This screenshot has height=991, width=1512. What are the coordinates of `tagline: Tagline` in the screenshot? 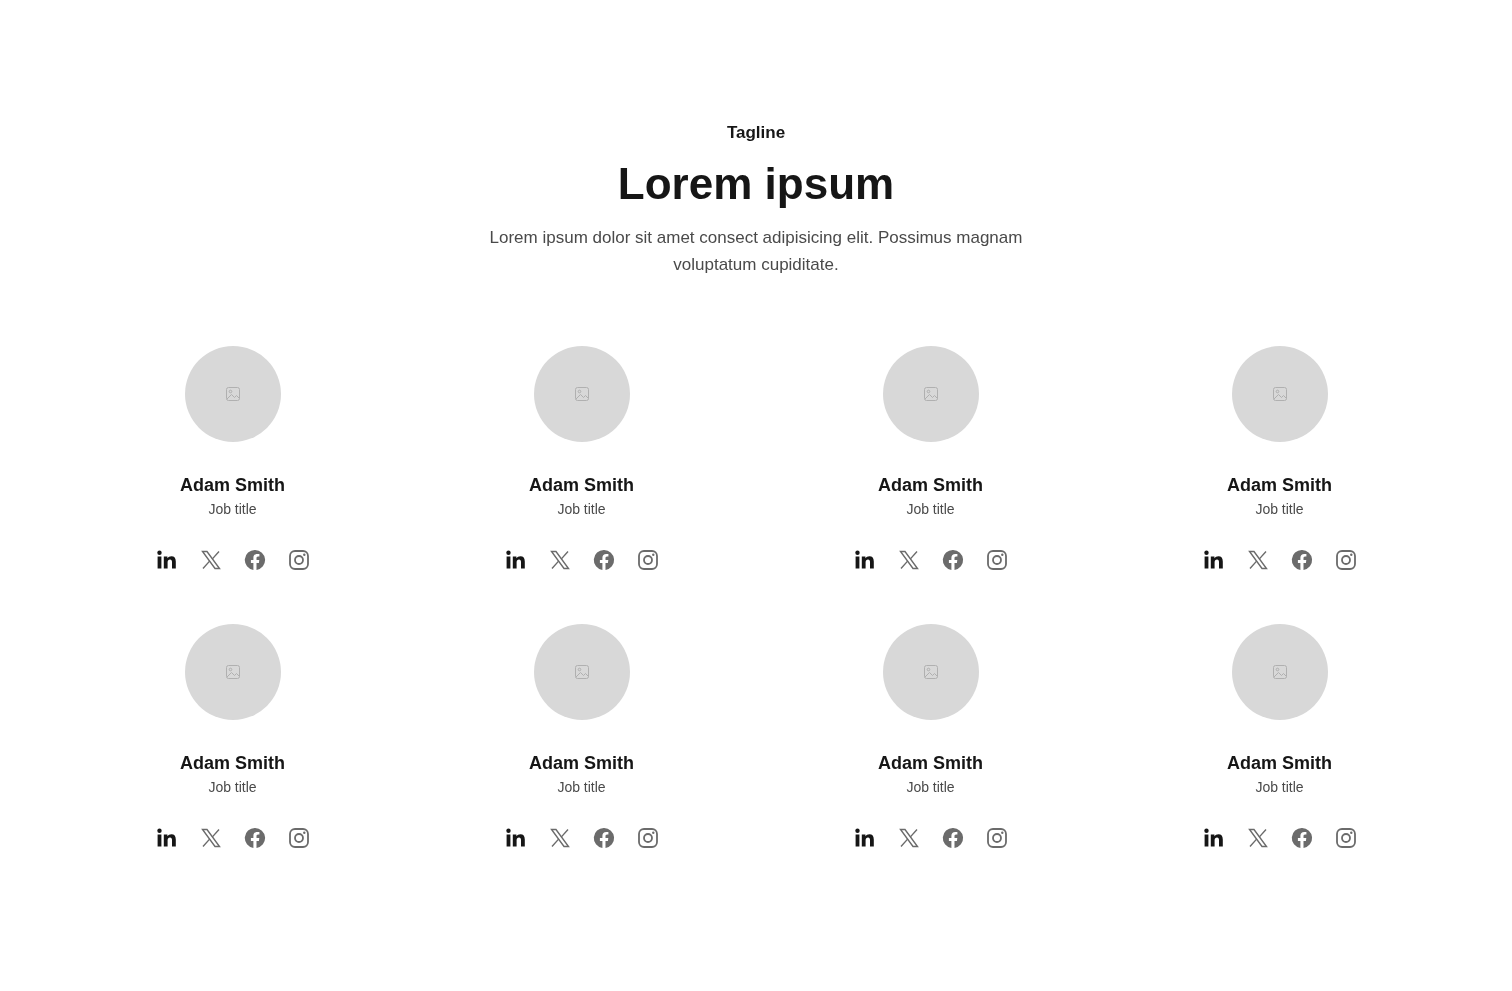 It's located at (756, 133).